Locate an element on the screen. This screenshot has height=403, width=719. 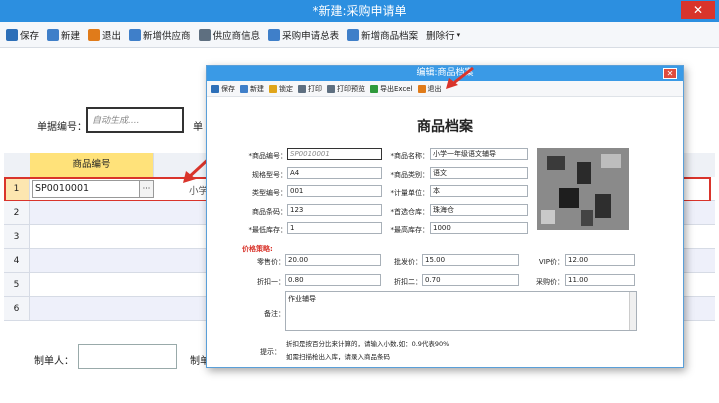
type-label: 类型编号： is located at coordinates (269, 193).